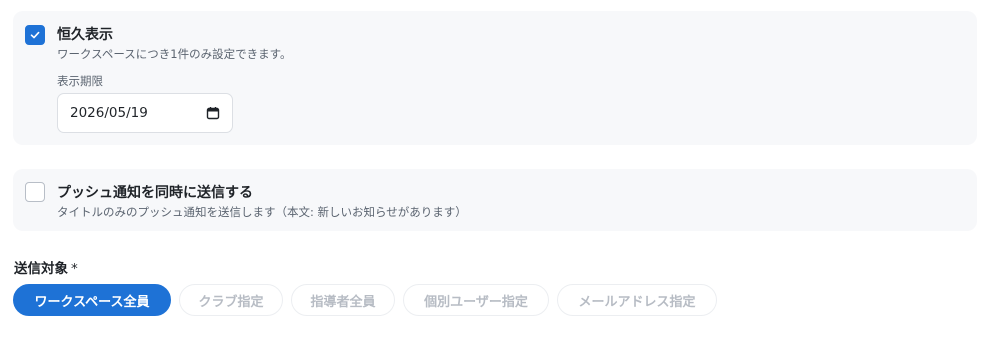  What do you see at coordinates (85, 35) in the screenshot?
I see `persistent-display-title: 恒久表示` at bounding box center [85, 35].